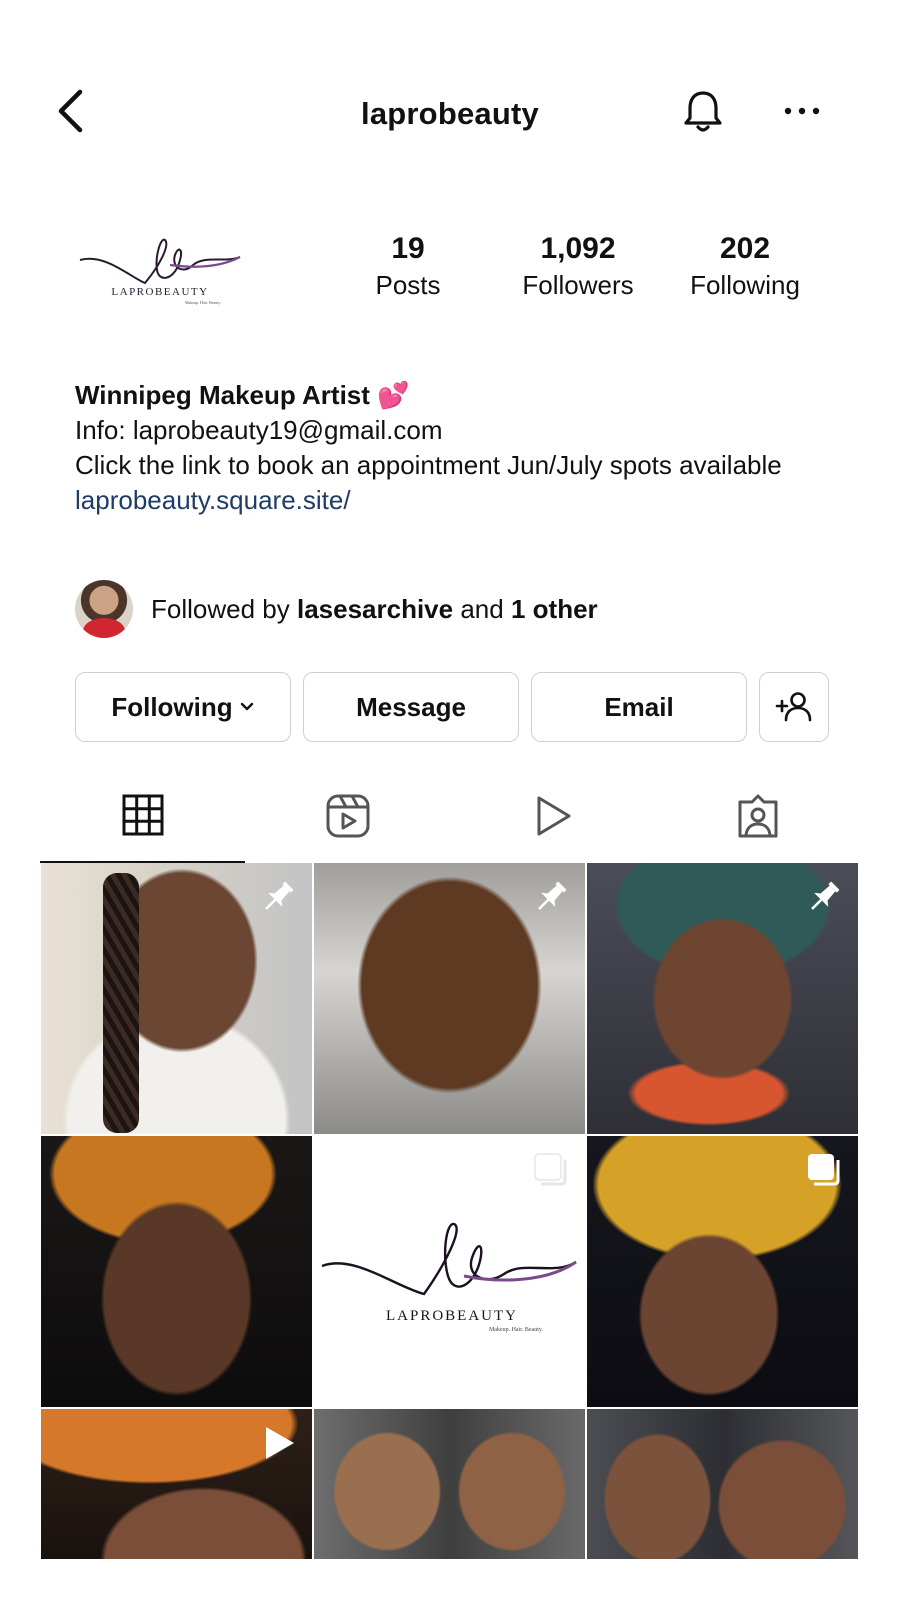 This screenshot has height=1600, width=900. What do you see at coordinates (408, 248) in the screenshot?
I see `posts-count: 19` at bounding box center [408, 248].